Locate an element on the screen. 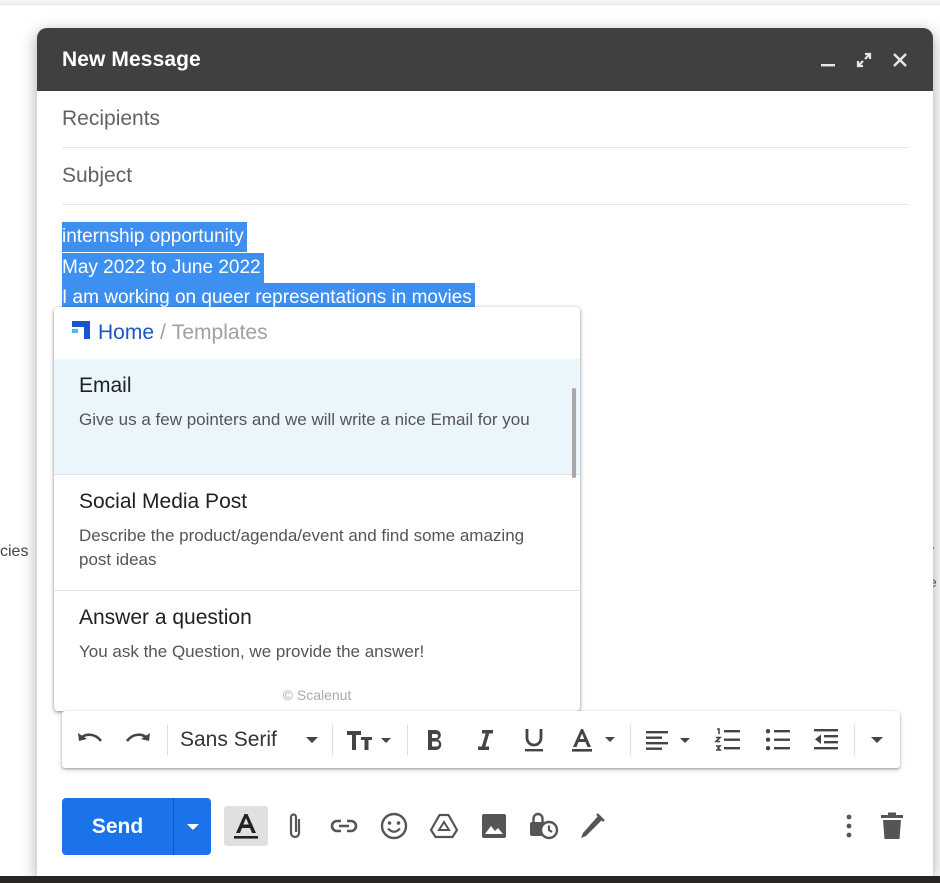 The image size is (940, 883). breadcrumb: Home / Templates is located at coordinates (317, 333).